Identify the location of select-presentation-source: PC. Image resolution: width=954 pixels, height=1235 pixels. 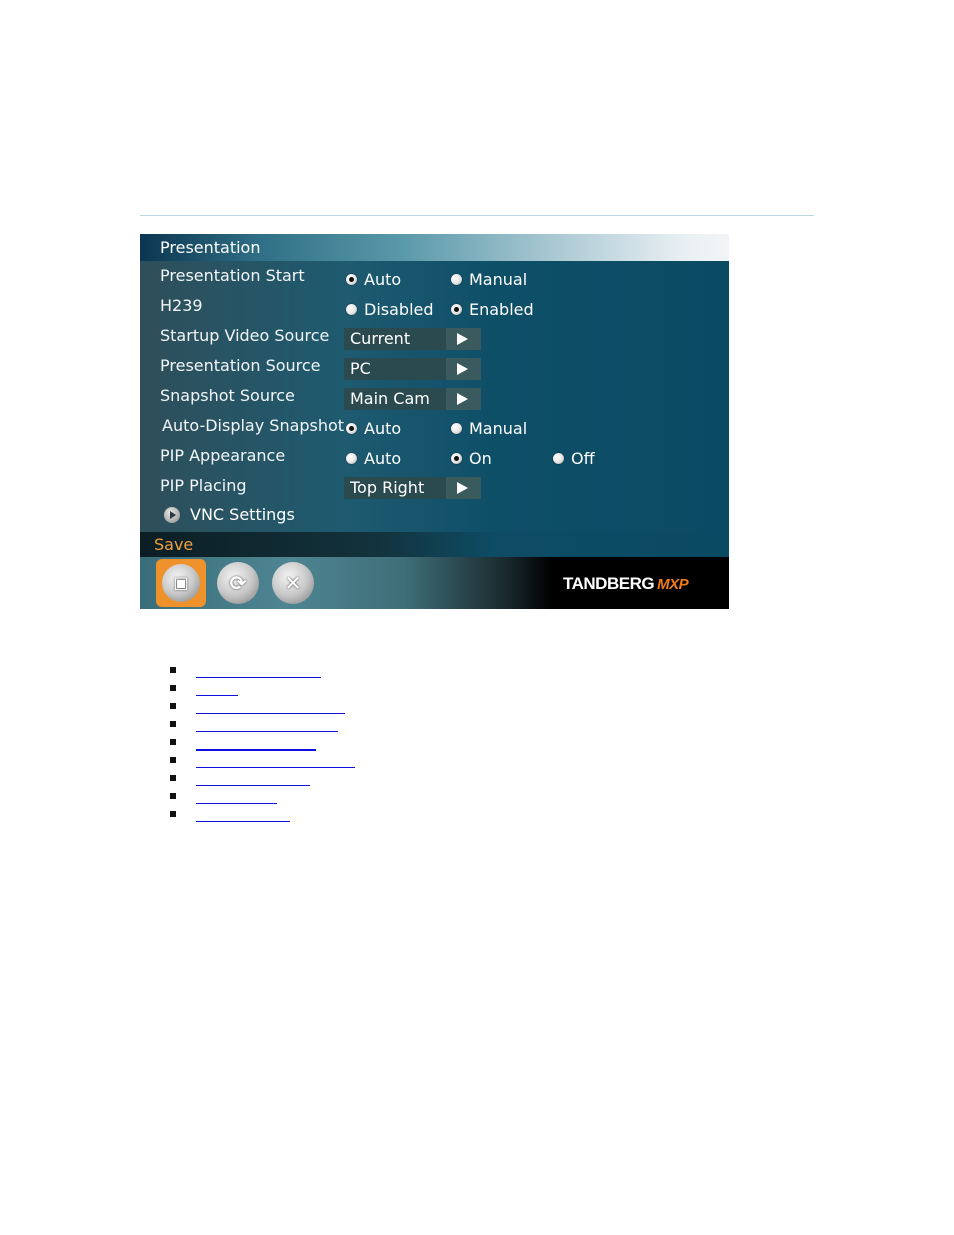
(412, 369).